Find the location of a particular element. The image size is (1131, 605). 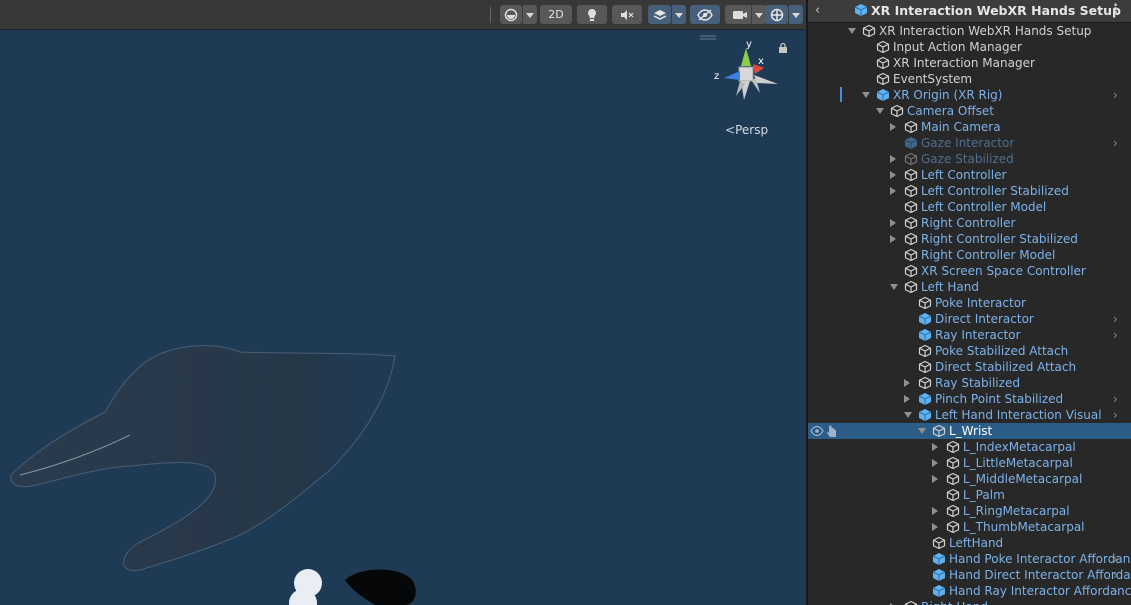

hierarchy-item: L_ThumbMetacarpal is located at coordinates (969, 527).